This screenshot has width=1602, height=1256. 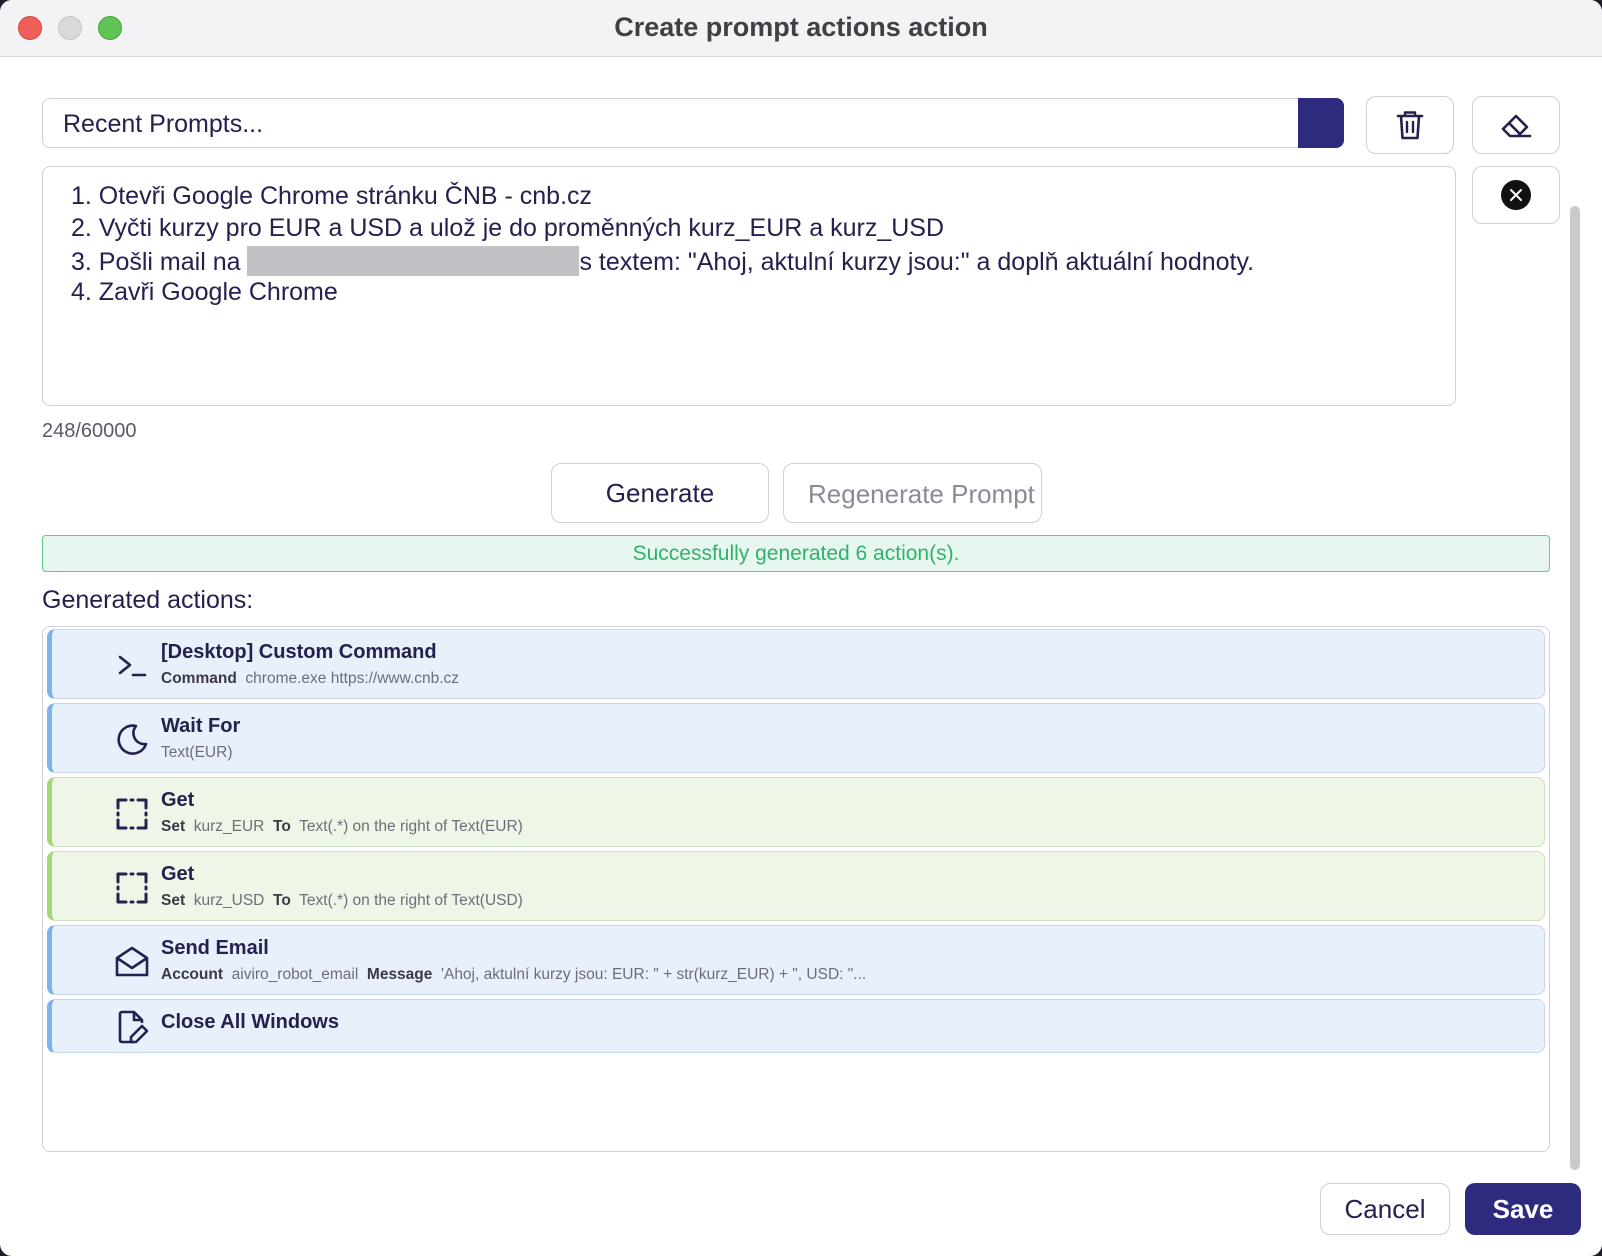 What do you see at coordinates (204, 292) in the screenshot?
I see `prompt-line-4: 4. Zavři Google Chrome` at bounding box center [204, 292].